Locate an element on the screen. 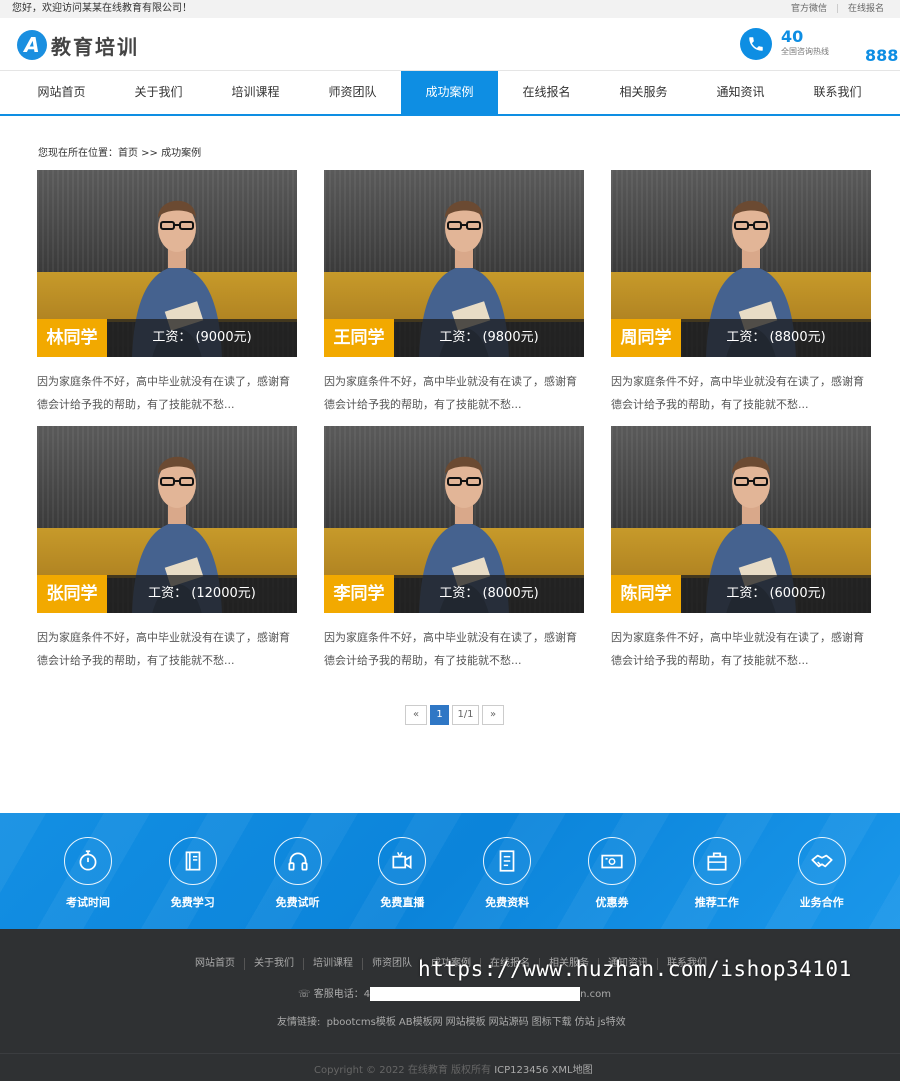 This screenshot has height=1081, width=900. student-name: 王同学 is located at coordinates (359, 338).